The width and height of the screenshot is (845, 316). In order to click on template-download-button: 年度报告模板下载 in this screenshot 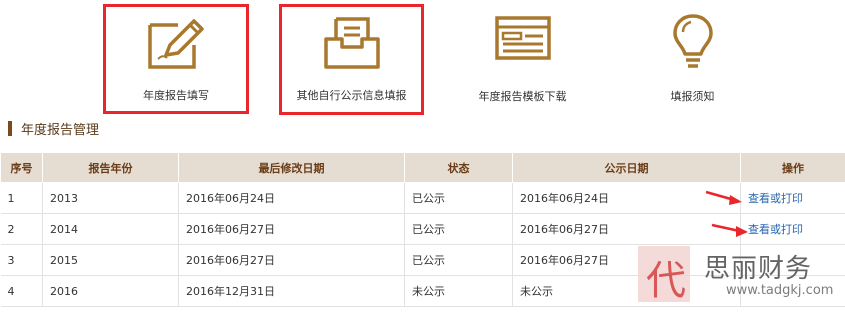, I will do `click(522, 57)`.